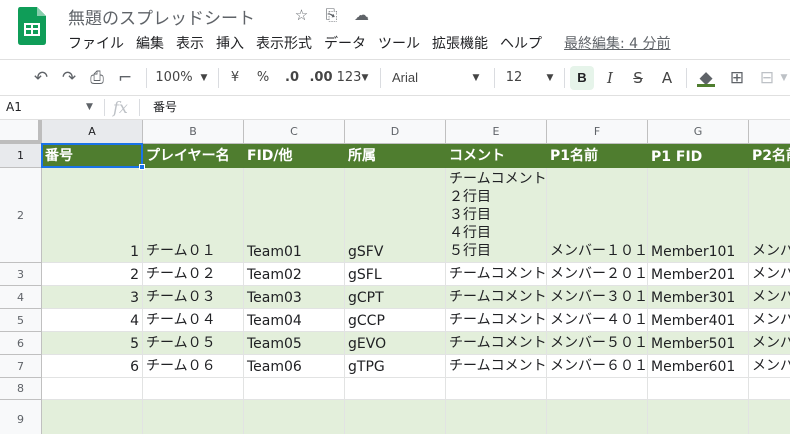 This screenshot has width=790, height=434. I want to click on last-edit-link: 最終編集: 4 分前, so click(617, 43).